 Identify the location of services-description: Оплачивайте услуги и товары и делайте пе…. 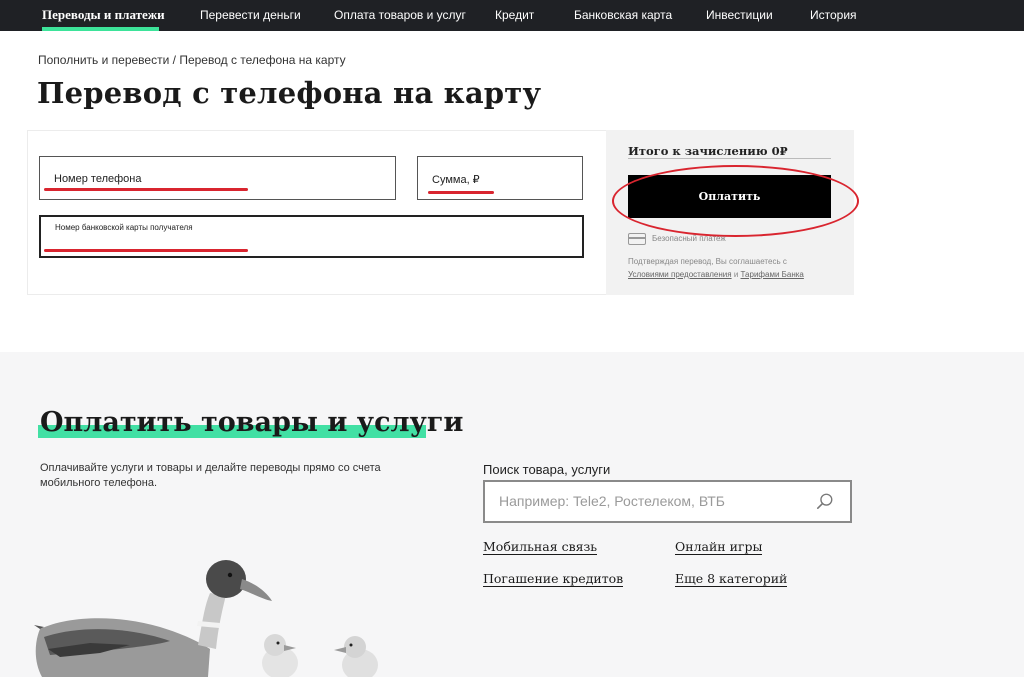
(210, 475).